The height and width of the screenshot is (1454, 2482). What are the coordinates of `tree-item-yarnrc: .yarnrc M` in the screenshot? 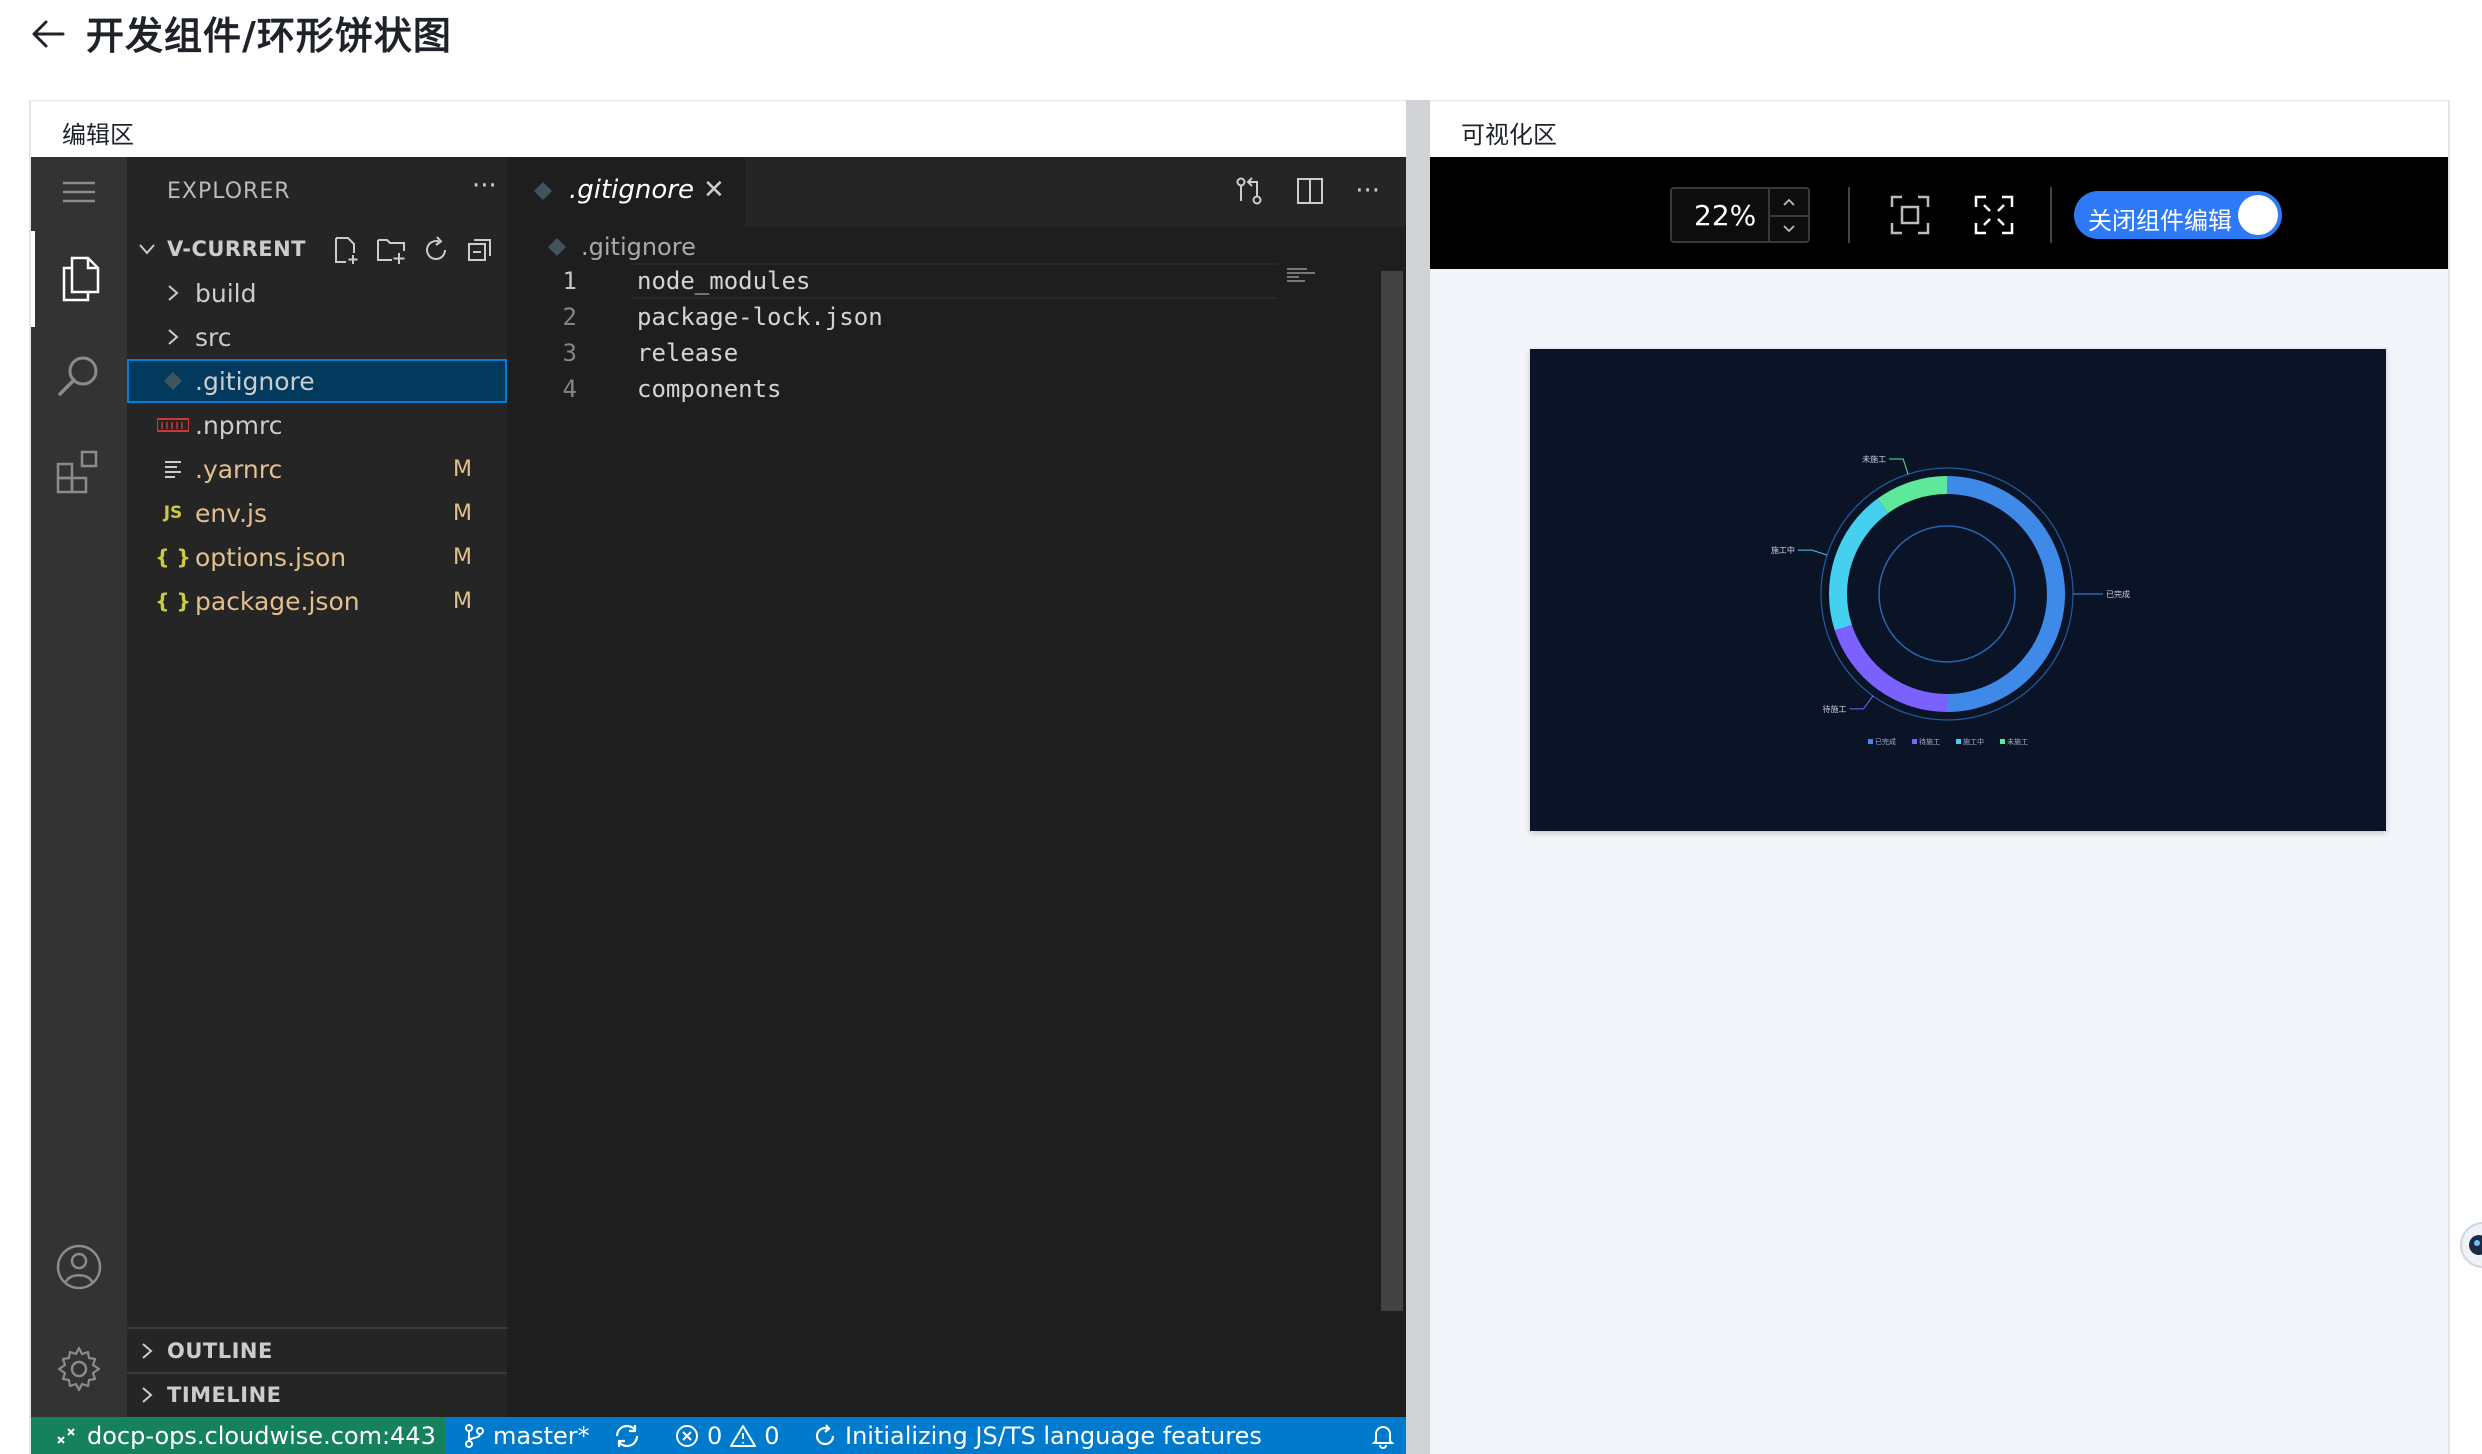 It's located at (317, 469).